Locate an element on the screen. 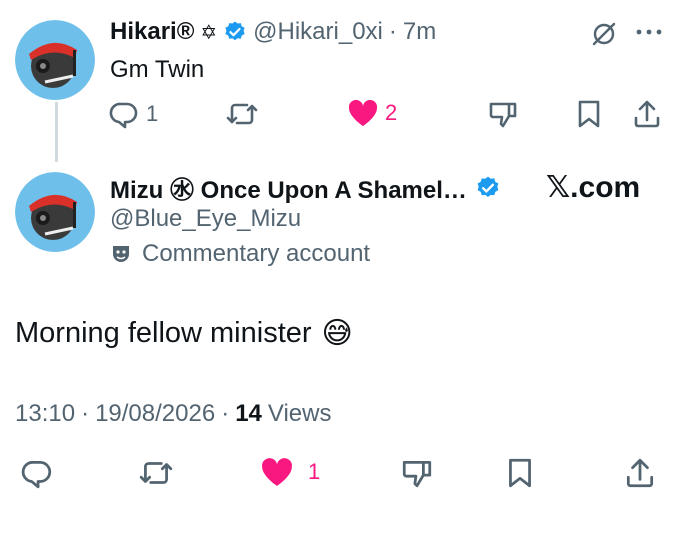 This screenshot has height=555, width=680. reply-avatar is located at coordinates (55, 60).